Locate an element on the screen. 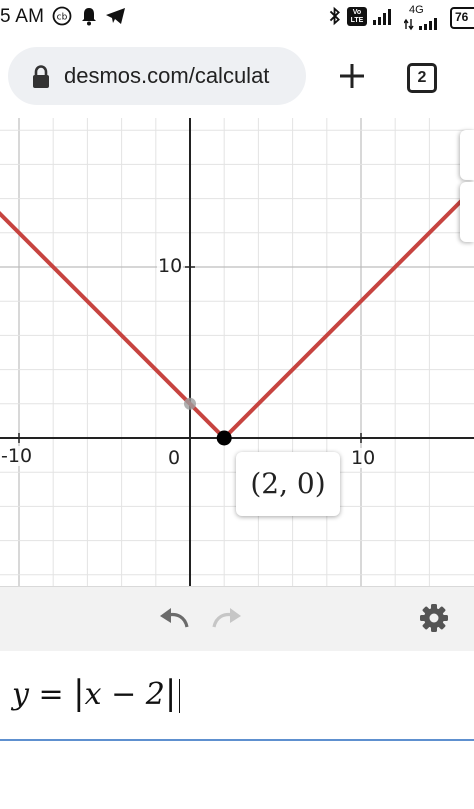  battery-level: 76 is located at coordinates (462, 17).